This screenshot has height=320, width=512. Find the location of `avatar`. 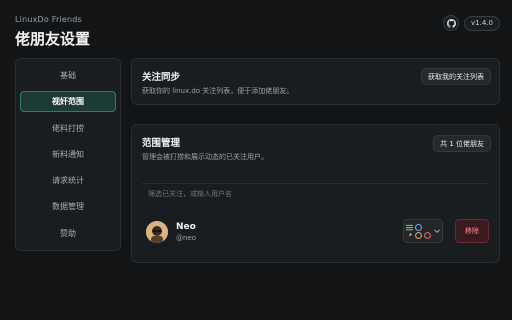

avatar is located at coordinates (157, 232).